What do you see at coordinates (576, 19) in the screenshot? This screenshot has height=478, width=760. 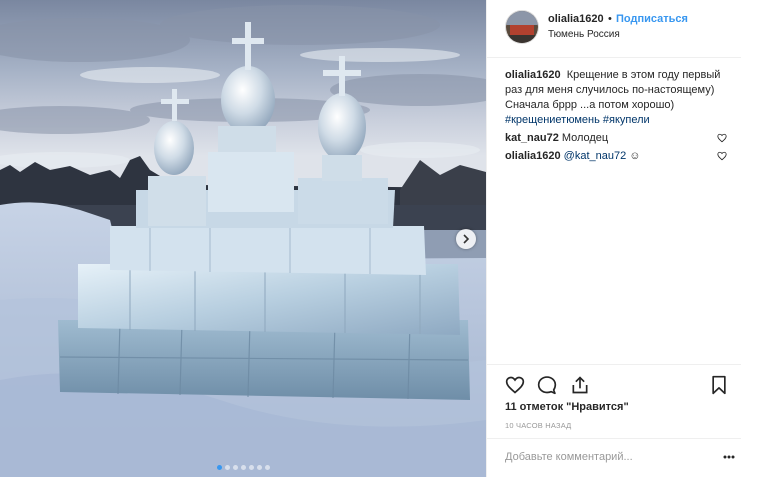 I see `post-author-username: olialia1620` at bounding box center [576, 19].